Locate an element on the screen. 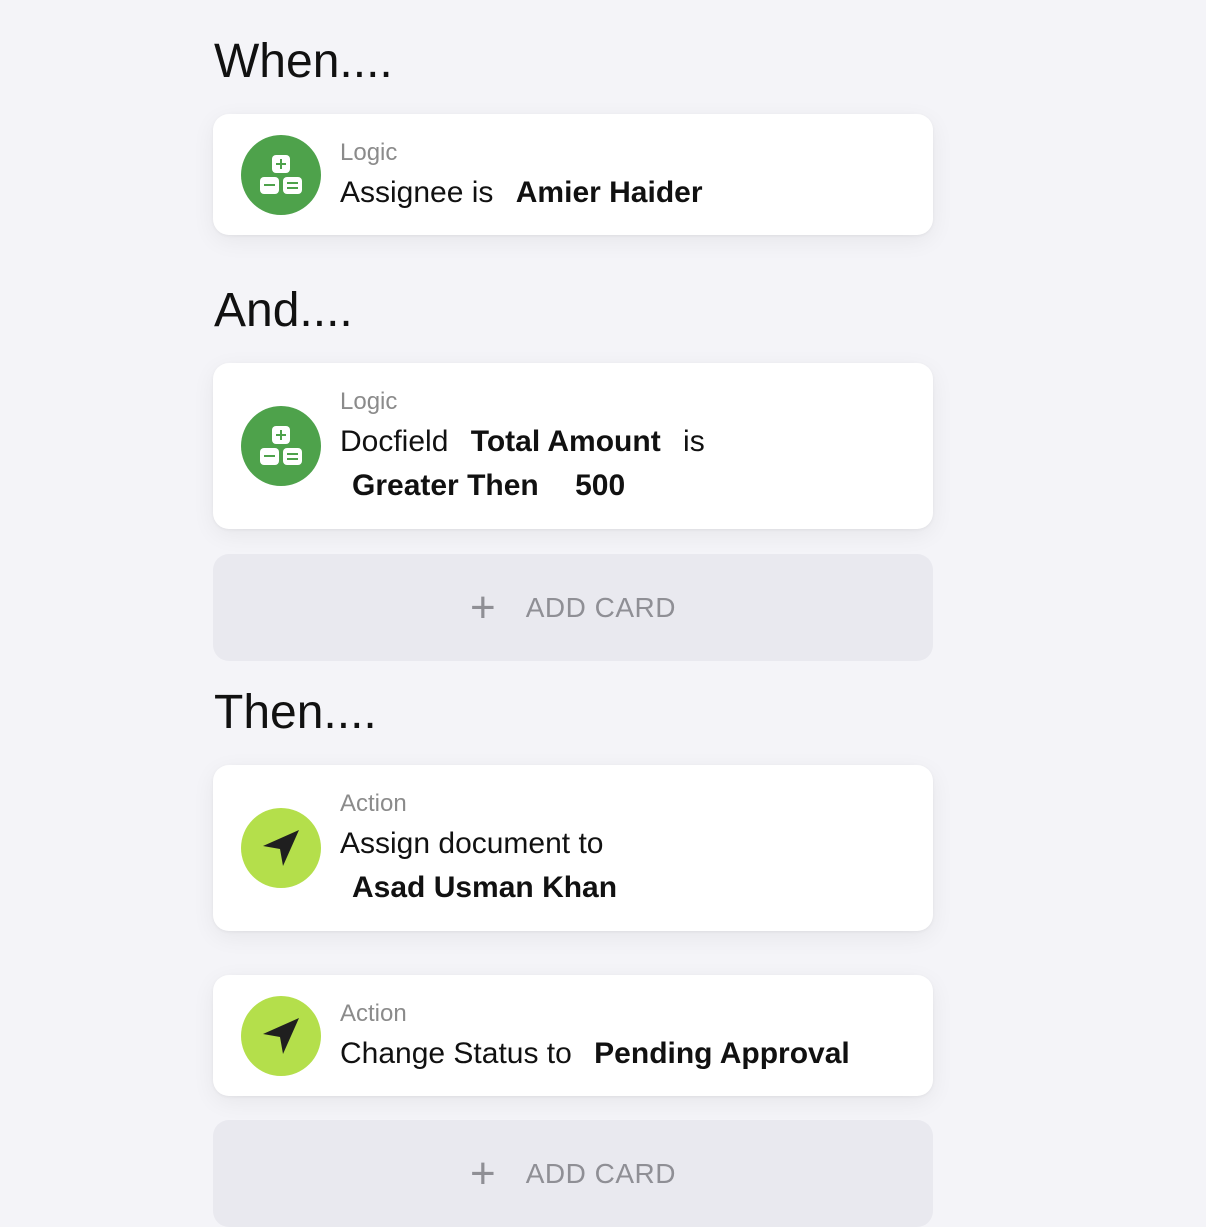 This screenshot has height=1227, width=1206. operator-value: Greater Then is located at coordinates (445, 485).